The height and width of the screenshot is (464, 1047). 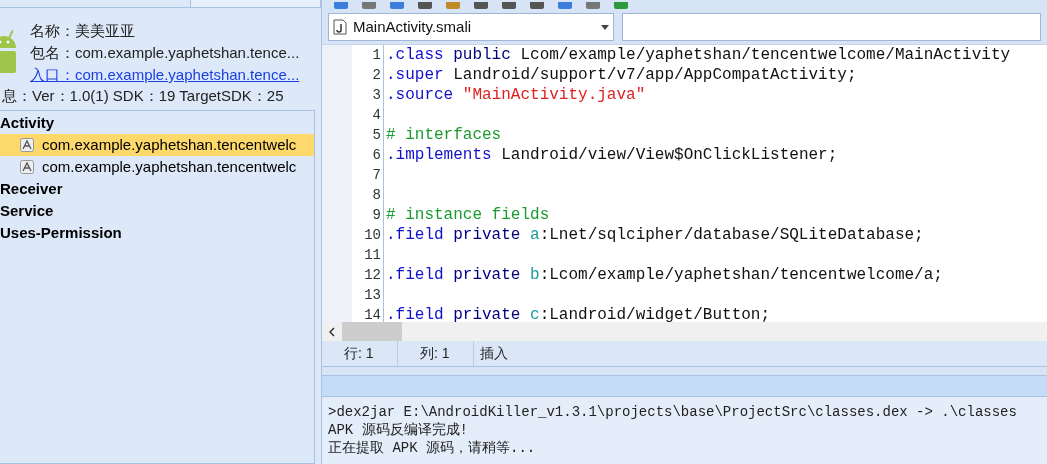 What do you see at coordinates (340, 27) in the screenshot?
I see `file-icon` at bounding box center [340, 27].